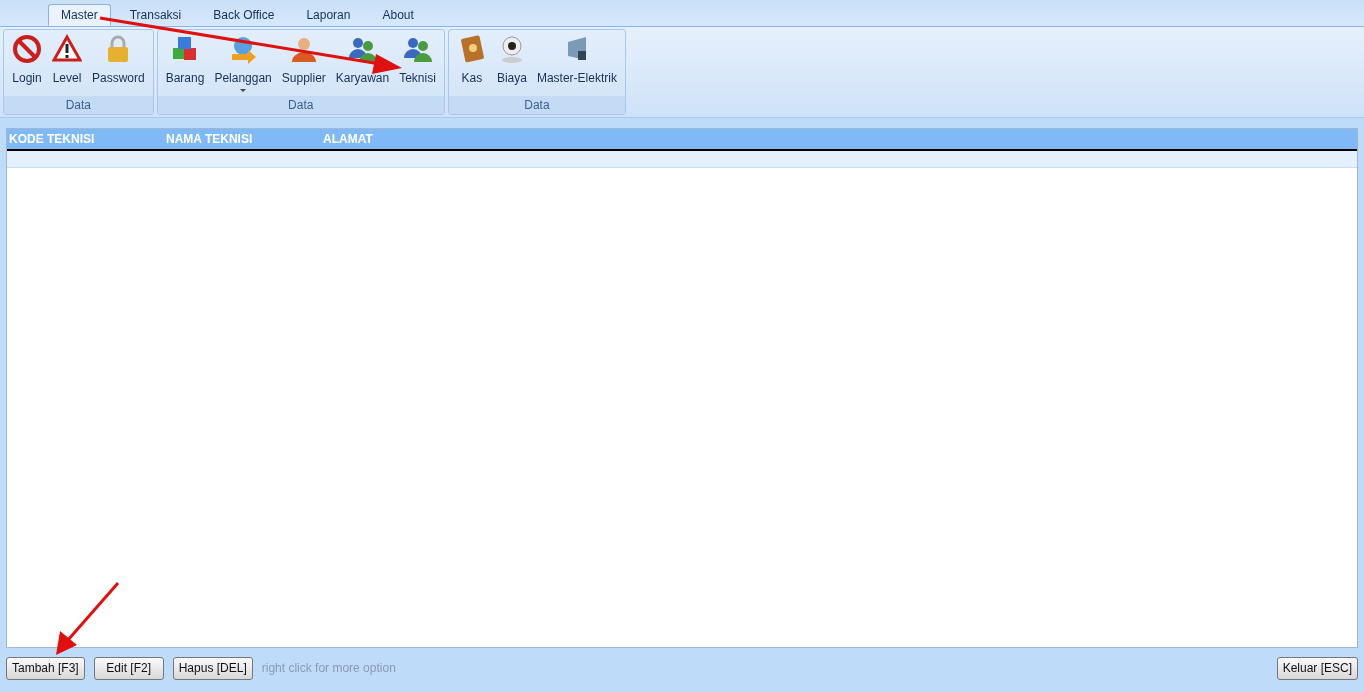 The height and width of the screenshot is (692, 1364). I want to click on ribbon-button: Pelanggan, so click(243, 64).